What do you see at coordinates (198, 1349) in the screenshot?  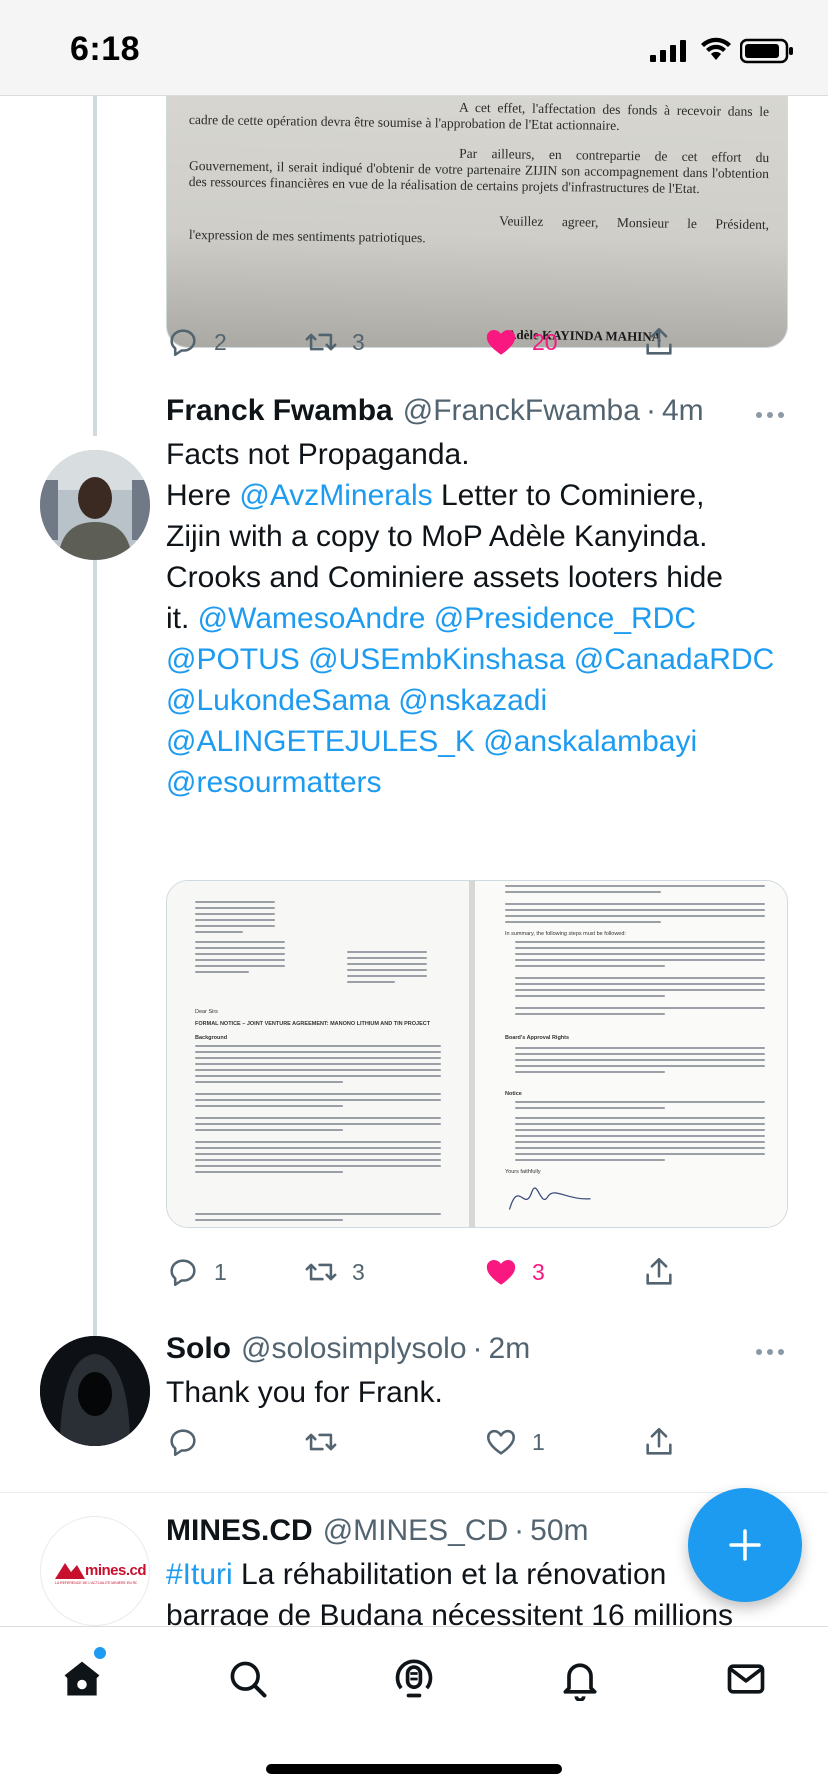 I see `display-name: Solo` at bounding box center [198, 1349].